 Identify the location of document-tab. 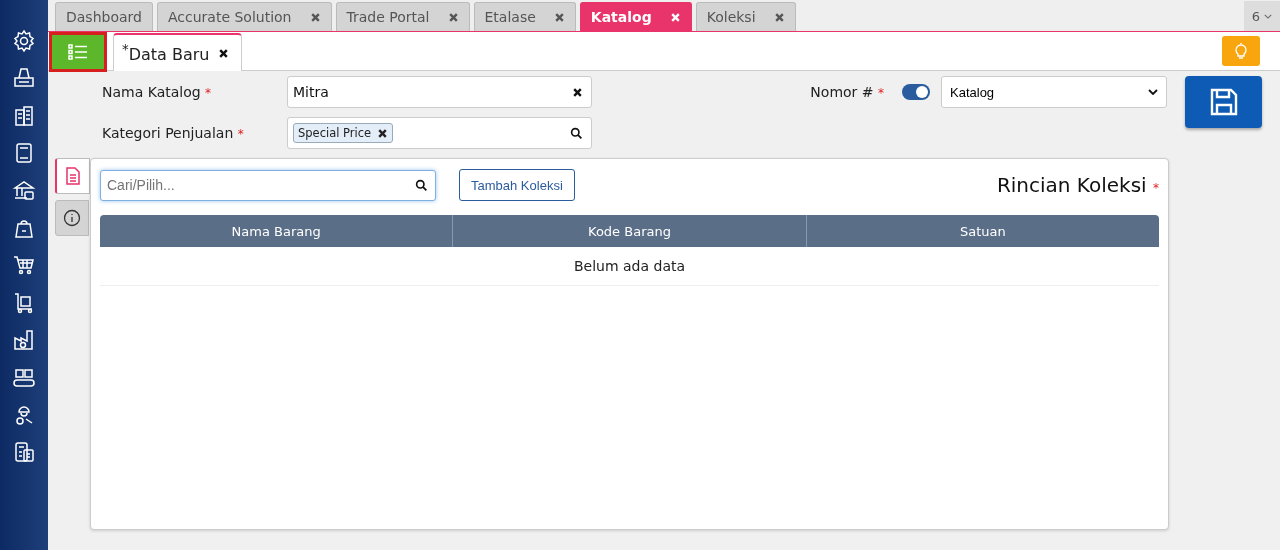
(72, 176).